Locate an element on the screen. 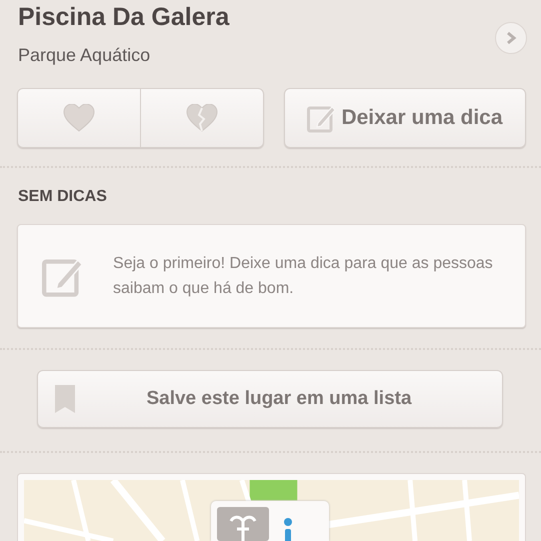 This screenshot has width=541, height=541. details-button is located at coordinates (511, 38).